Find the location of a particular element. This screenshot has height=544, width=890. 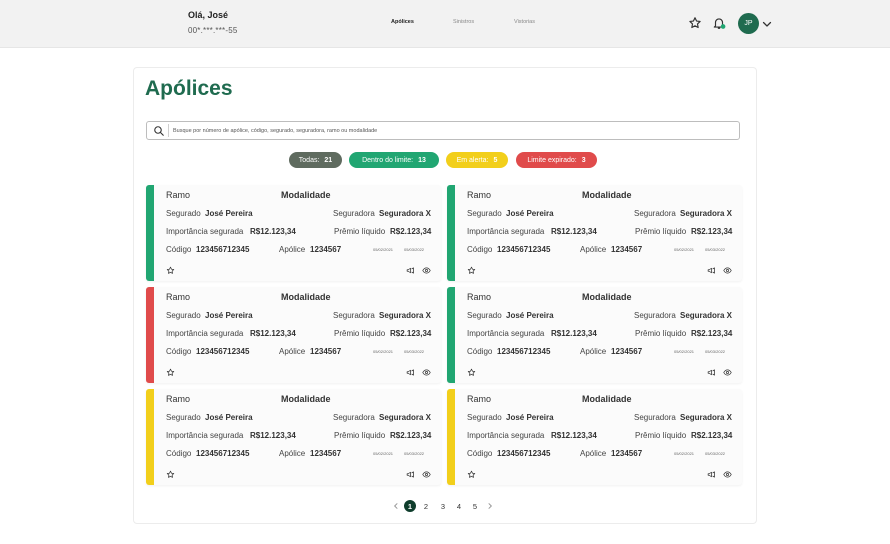

search-icon is located at coordinates (159, 131).